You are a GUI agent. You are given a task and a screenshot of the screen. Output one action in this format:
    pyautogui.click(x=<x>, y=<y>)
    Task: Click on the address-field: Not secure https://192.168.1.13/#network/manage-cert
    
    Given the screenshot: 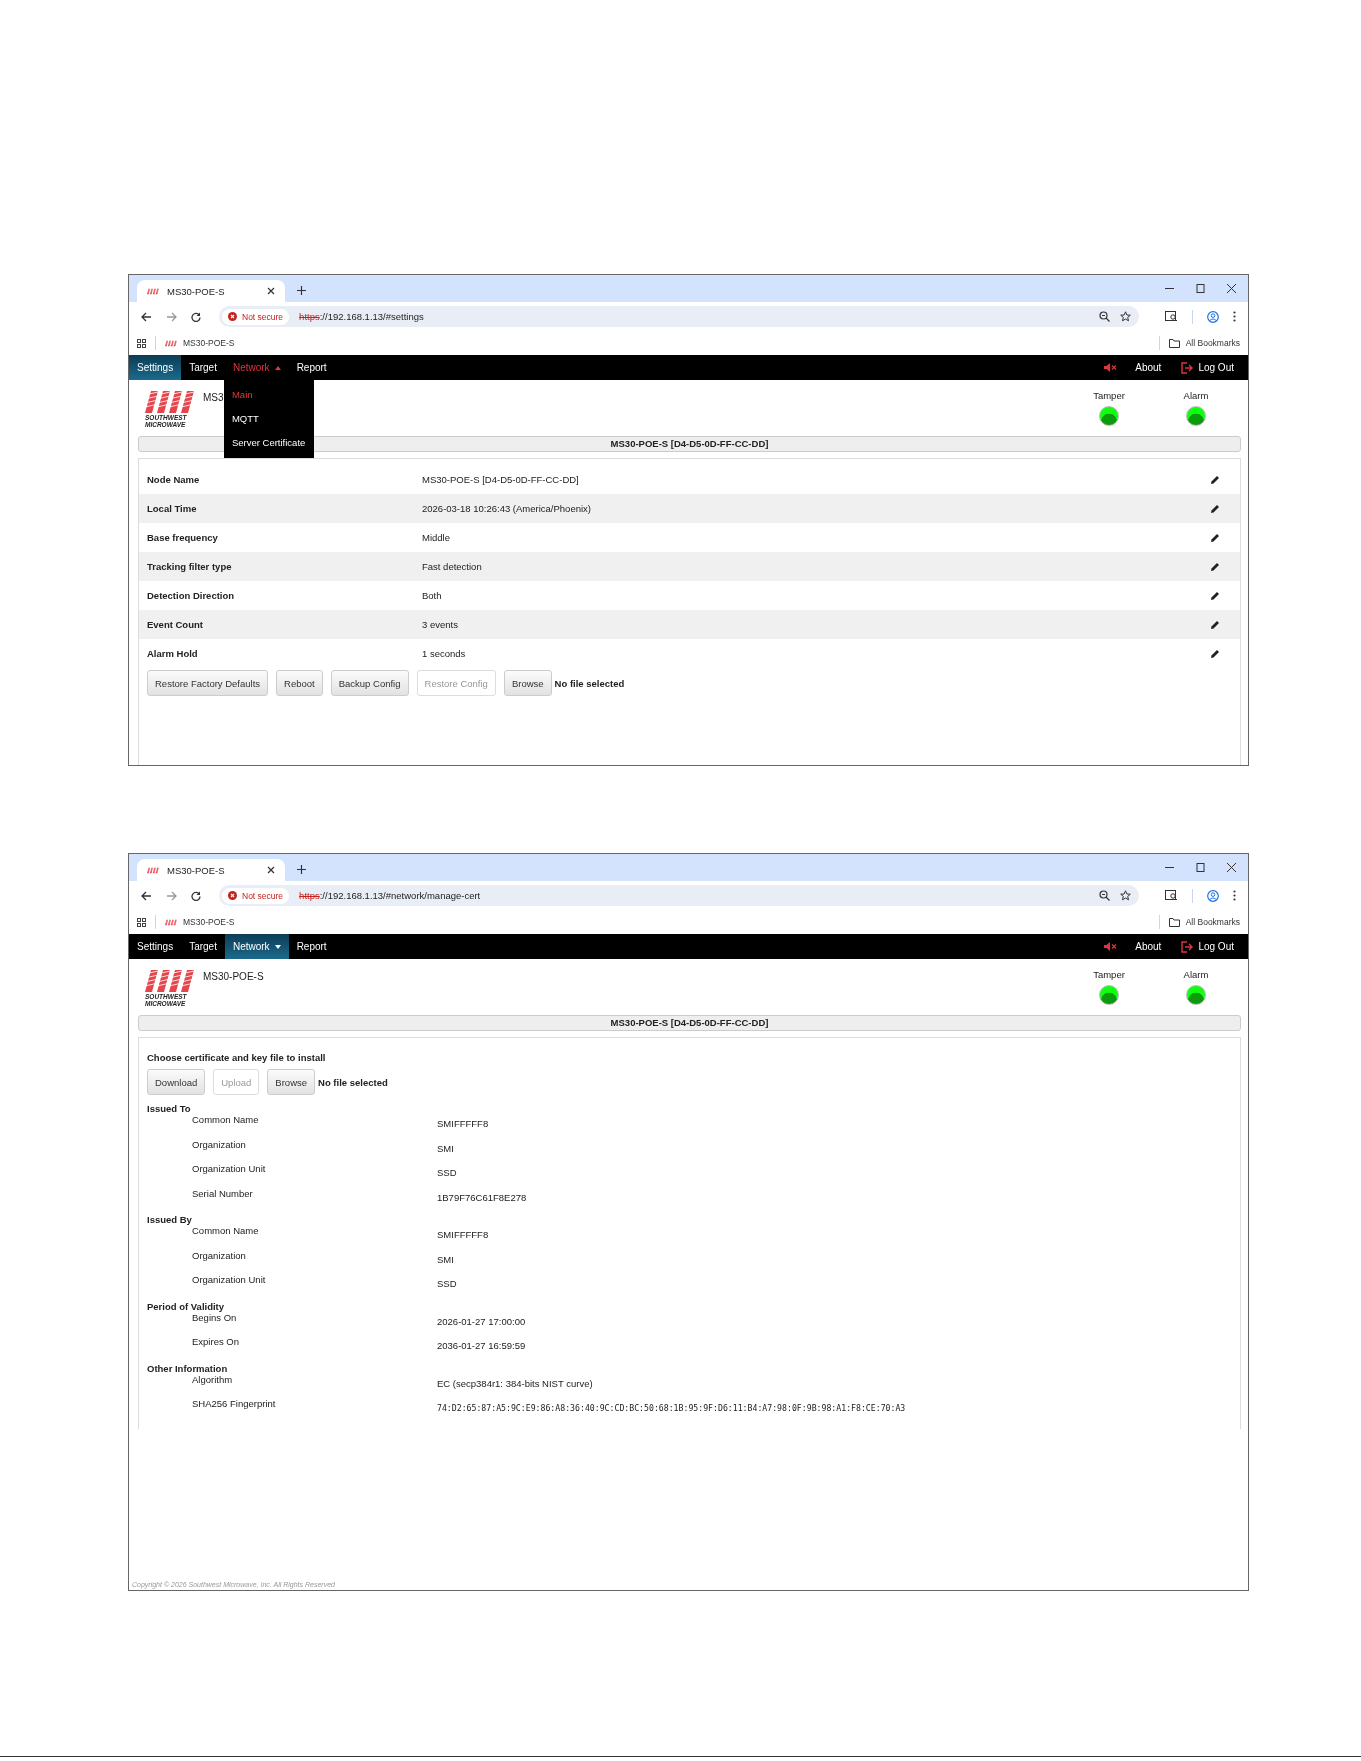 What is the action you would take?
    pyautogui.click(x=679, y=895)
    